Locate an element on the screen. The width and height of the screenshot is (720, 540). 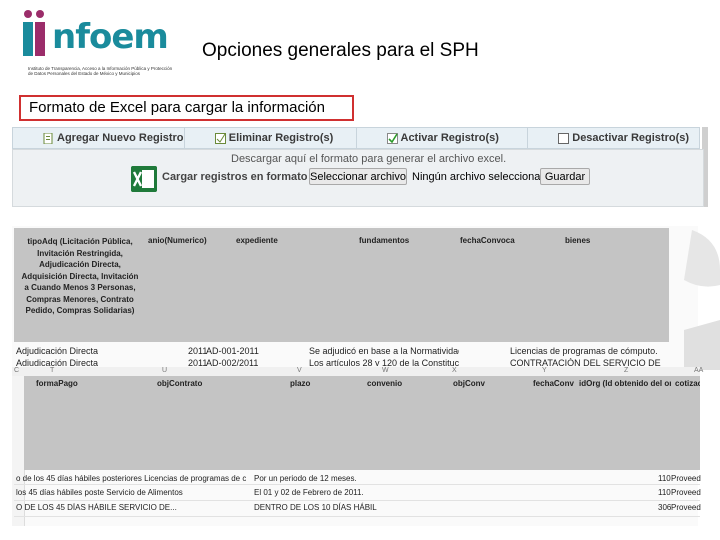
sheet1-header-fechaconvoca: fechaConvoca is located at coordinates (487, 240).